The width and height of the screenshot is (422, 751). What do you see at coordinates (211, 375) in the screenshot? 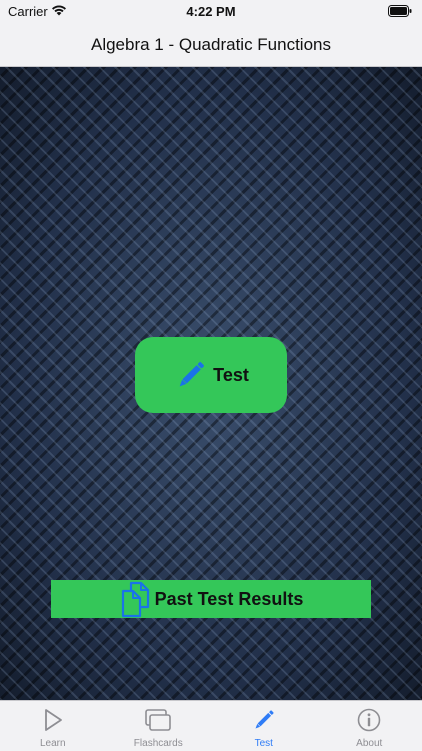
I see `test-button: Test` at bounding box center [211, 375].